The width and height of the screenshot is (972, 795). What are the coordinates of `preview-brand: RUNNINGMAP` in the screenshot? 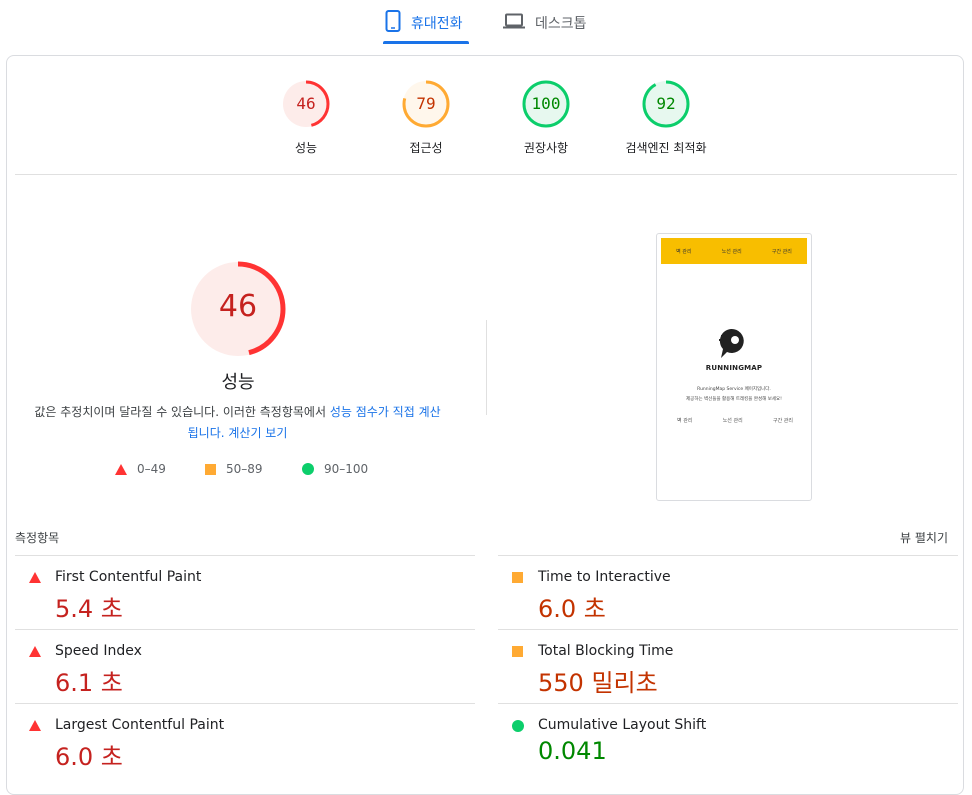 It's located at (734, 368).